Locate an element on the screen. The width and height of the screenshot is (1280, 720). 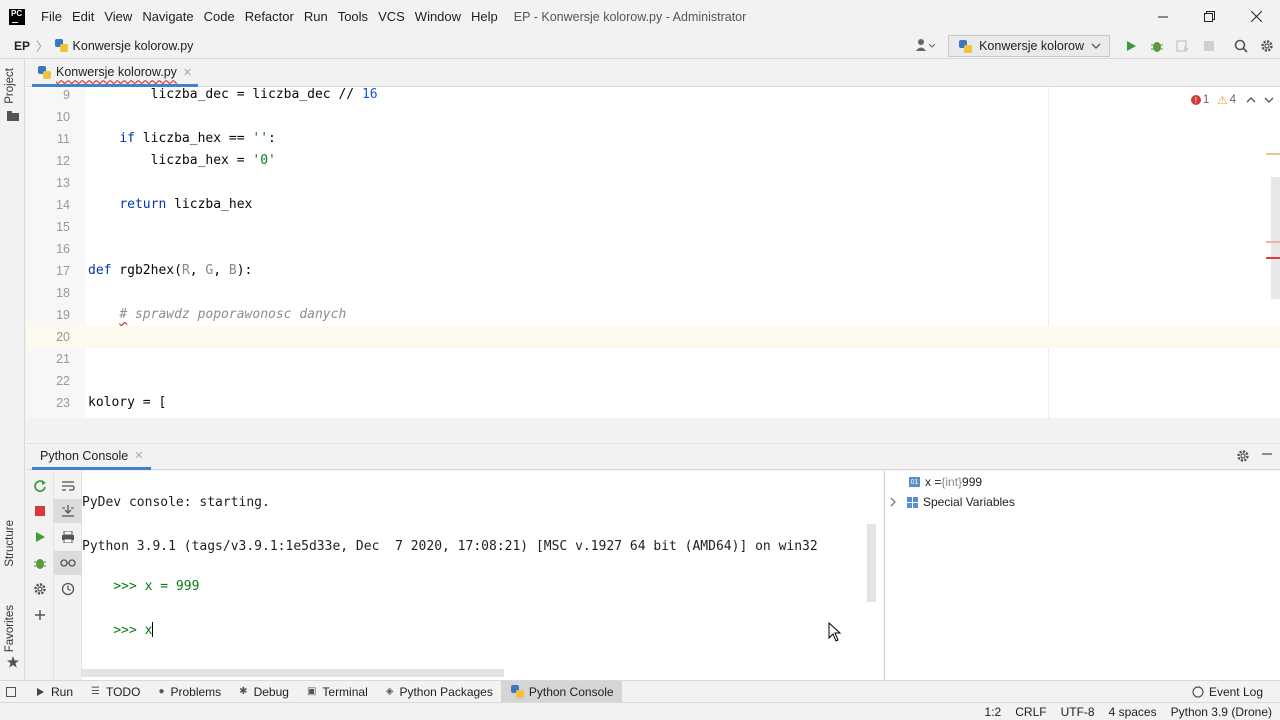
scroll-to-end-icon is located at coordinates (68, 511).